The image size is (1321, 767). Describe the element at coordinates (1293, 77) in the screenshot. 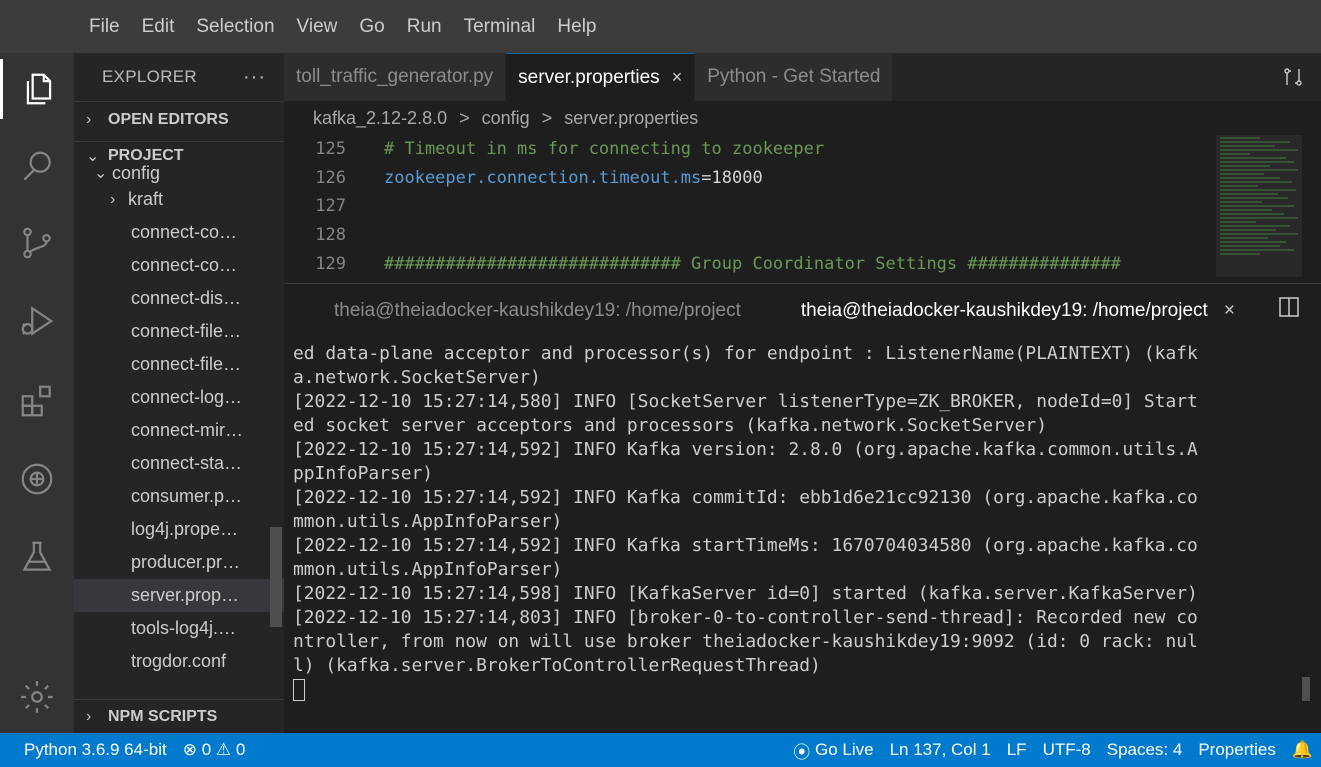

I see `open-changes-icon` at that location.